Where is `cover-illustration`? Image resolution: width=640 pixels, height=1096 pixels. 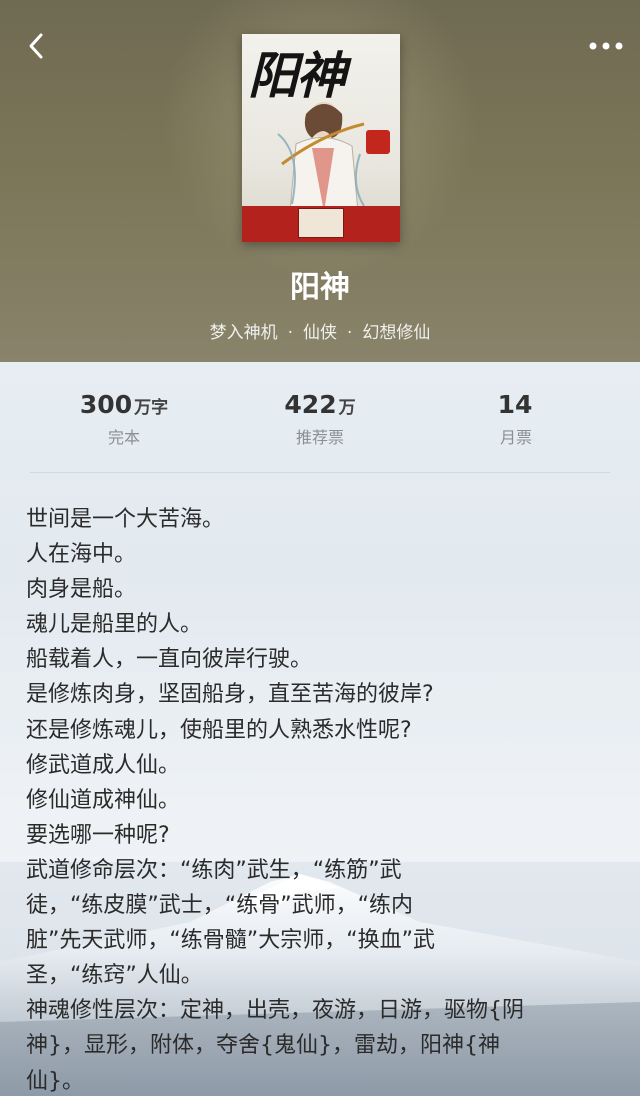 cover-illustration is located at coordinates (321, 157).